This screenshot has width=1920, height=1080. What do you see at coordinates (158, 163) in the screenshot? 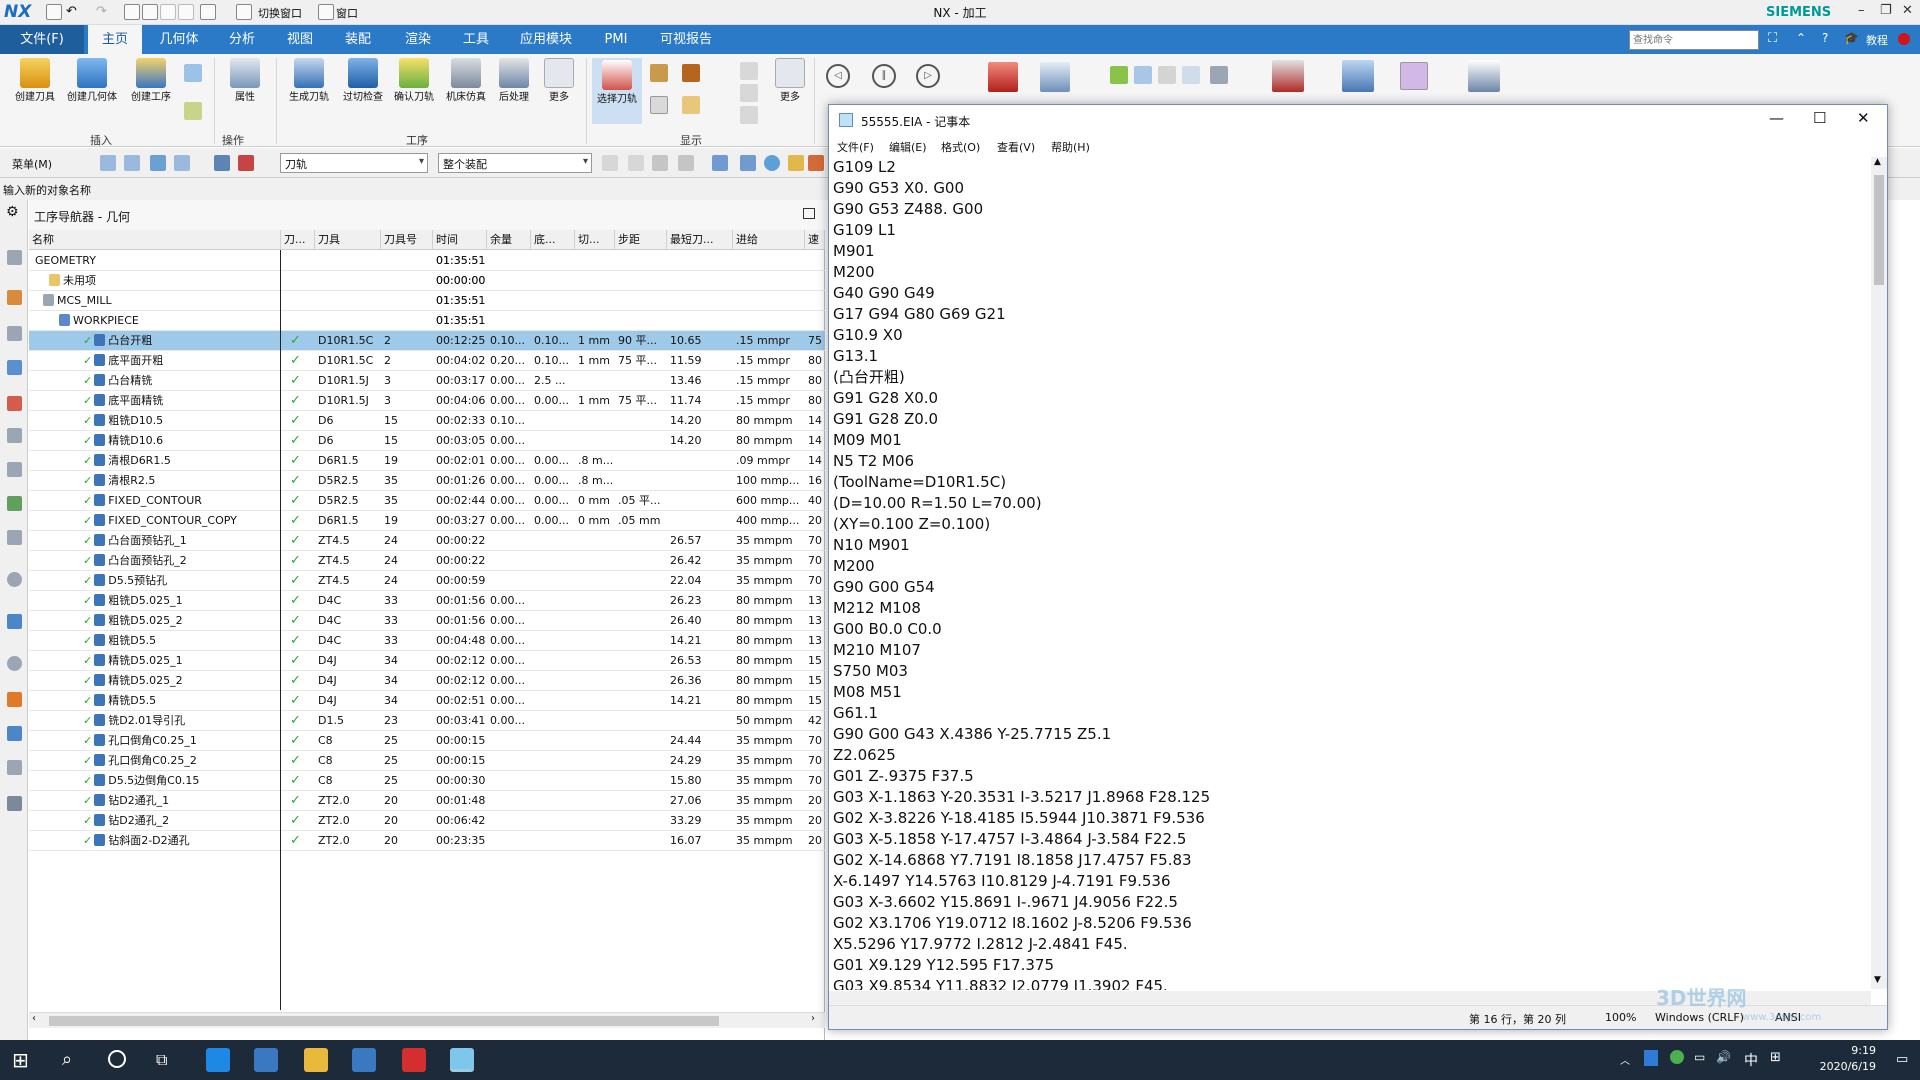
I see `view-geometry-icon` at bounding box center [158, 163].